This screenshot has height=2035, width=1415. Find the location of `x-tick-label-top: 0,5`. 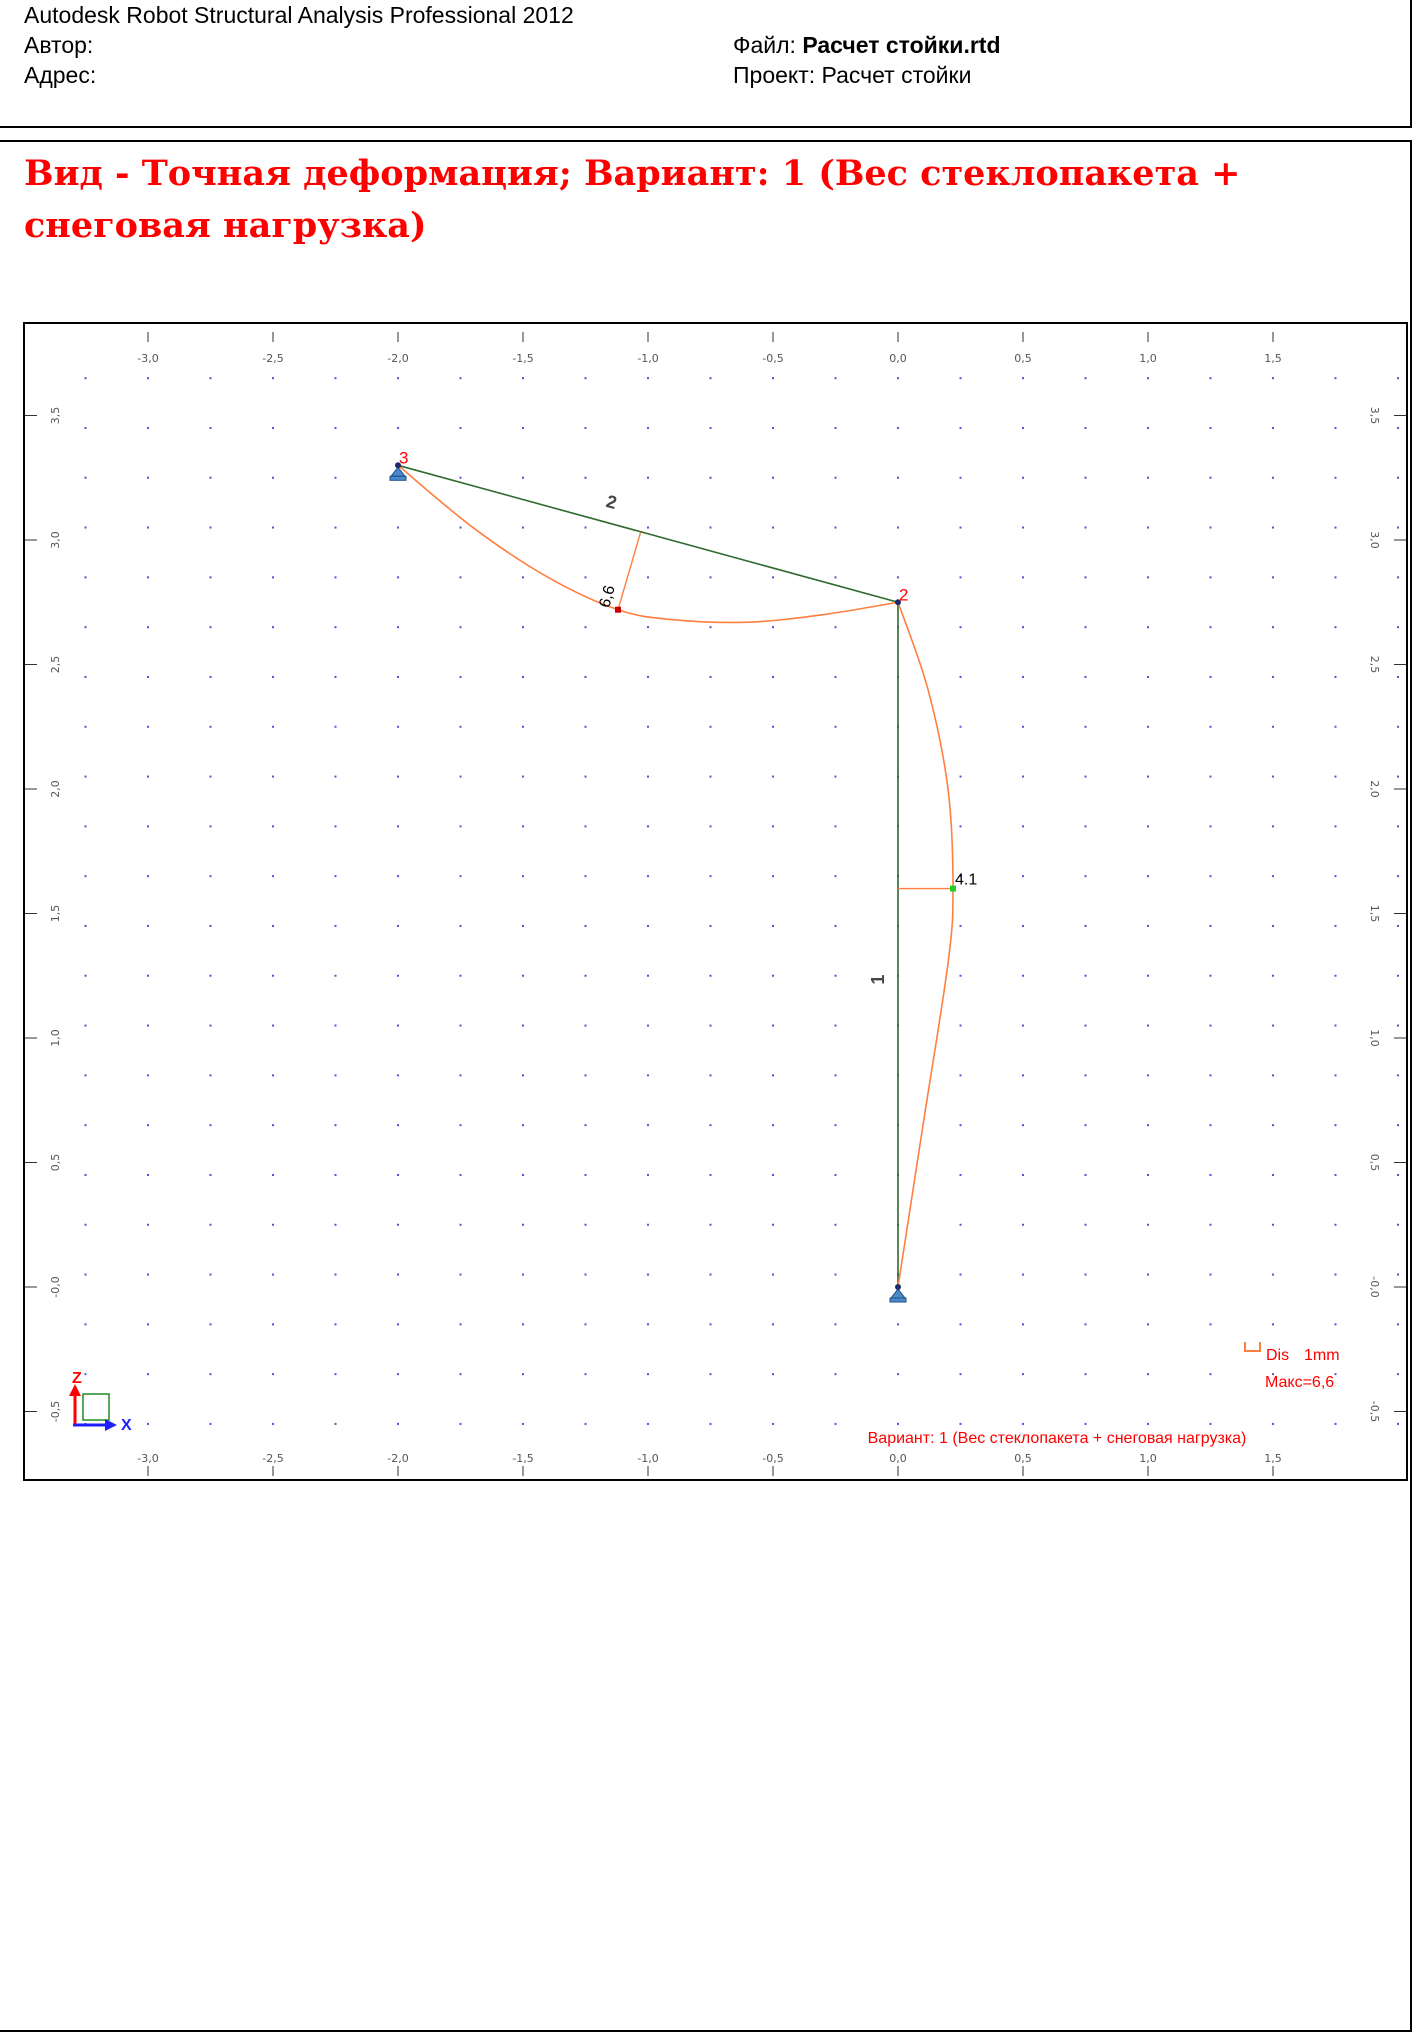

x-tick-label-top: 0,5 is located at coordinates (1023, 358).